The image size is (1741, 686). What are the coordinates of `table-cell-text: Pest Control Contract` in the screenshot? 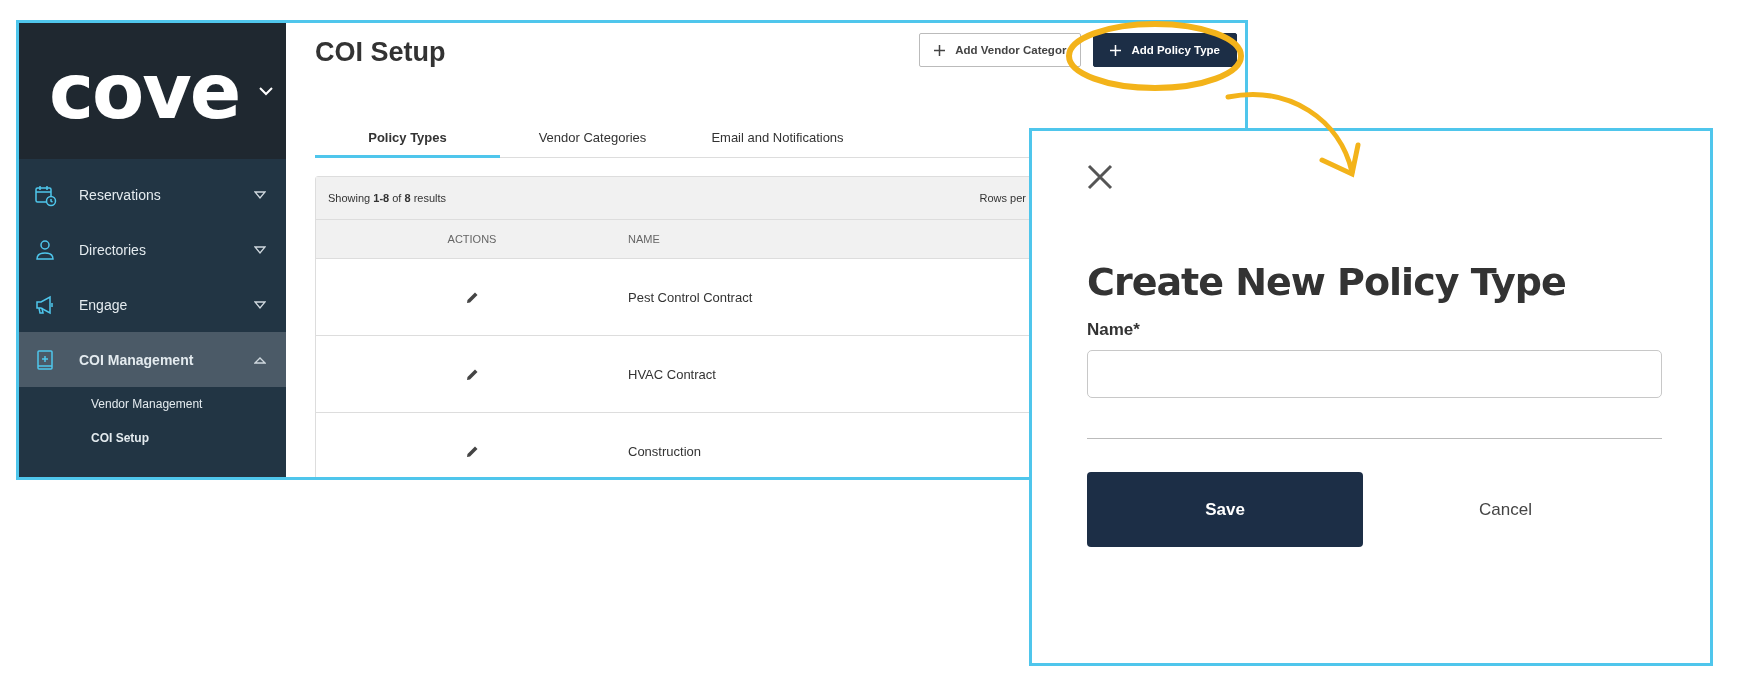 It's located at (691, 297).